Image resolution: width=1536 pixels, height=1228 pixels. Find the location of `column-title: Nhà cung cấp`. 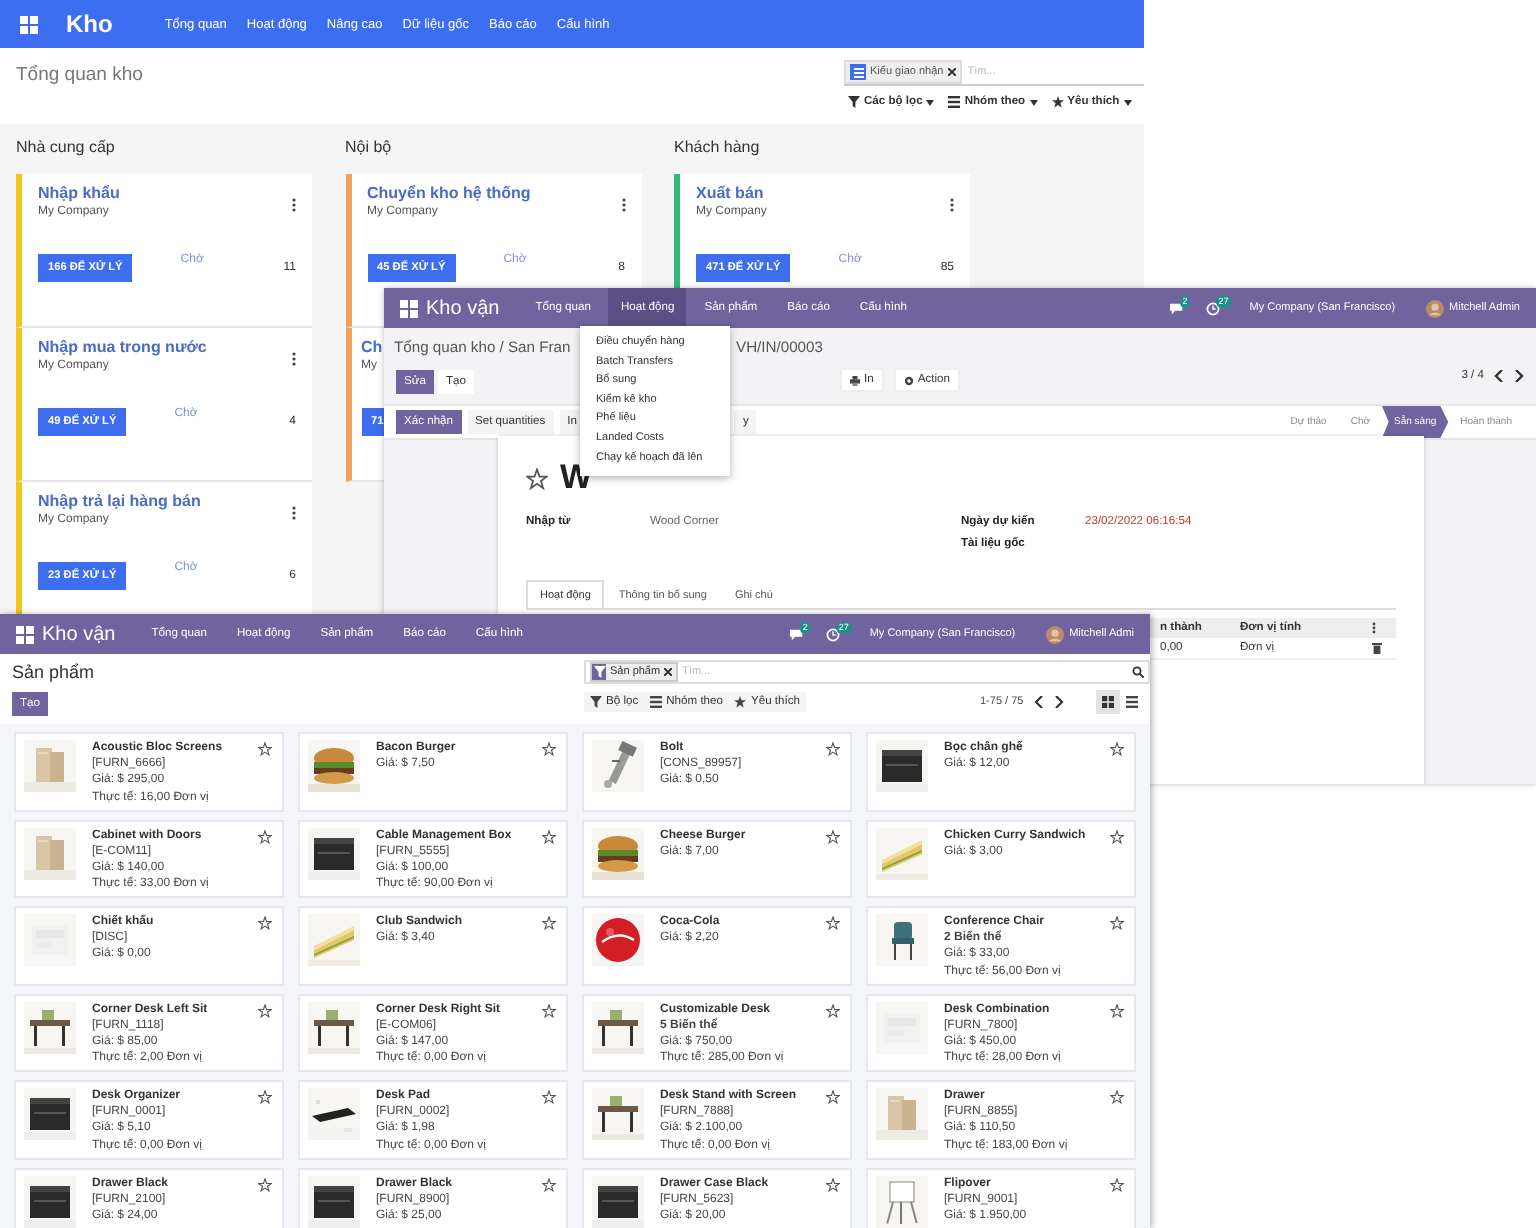

column-title: Nhà cung cấp is located at coordinates (66, 148).